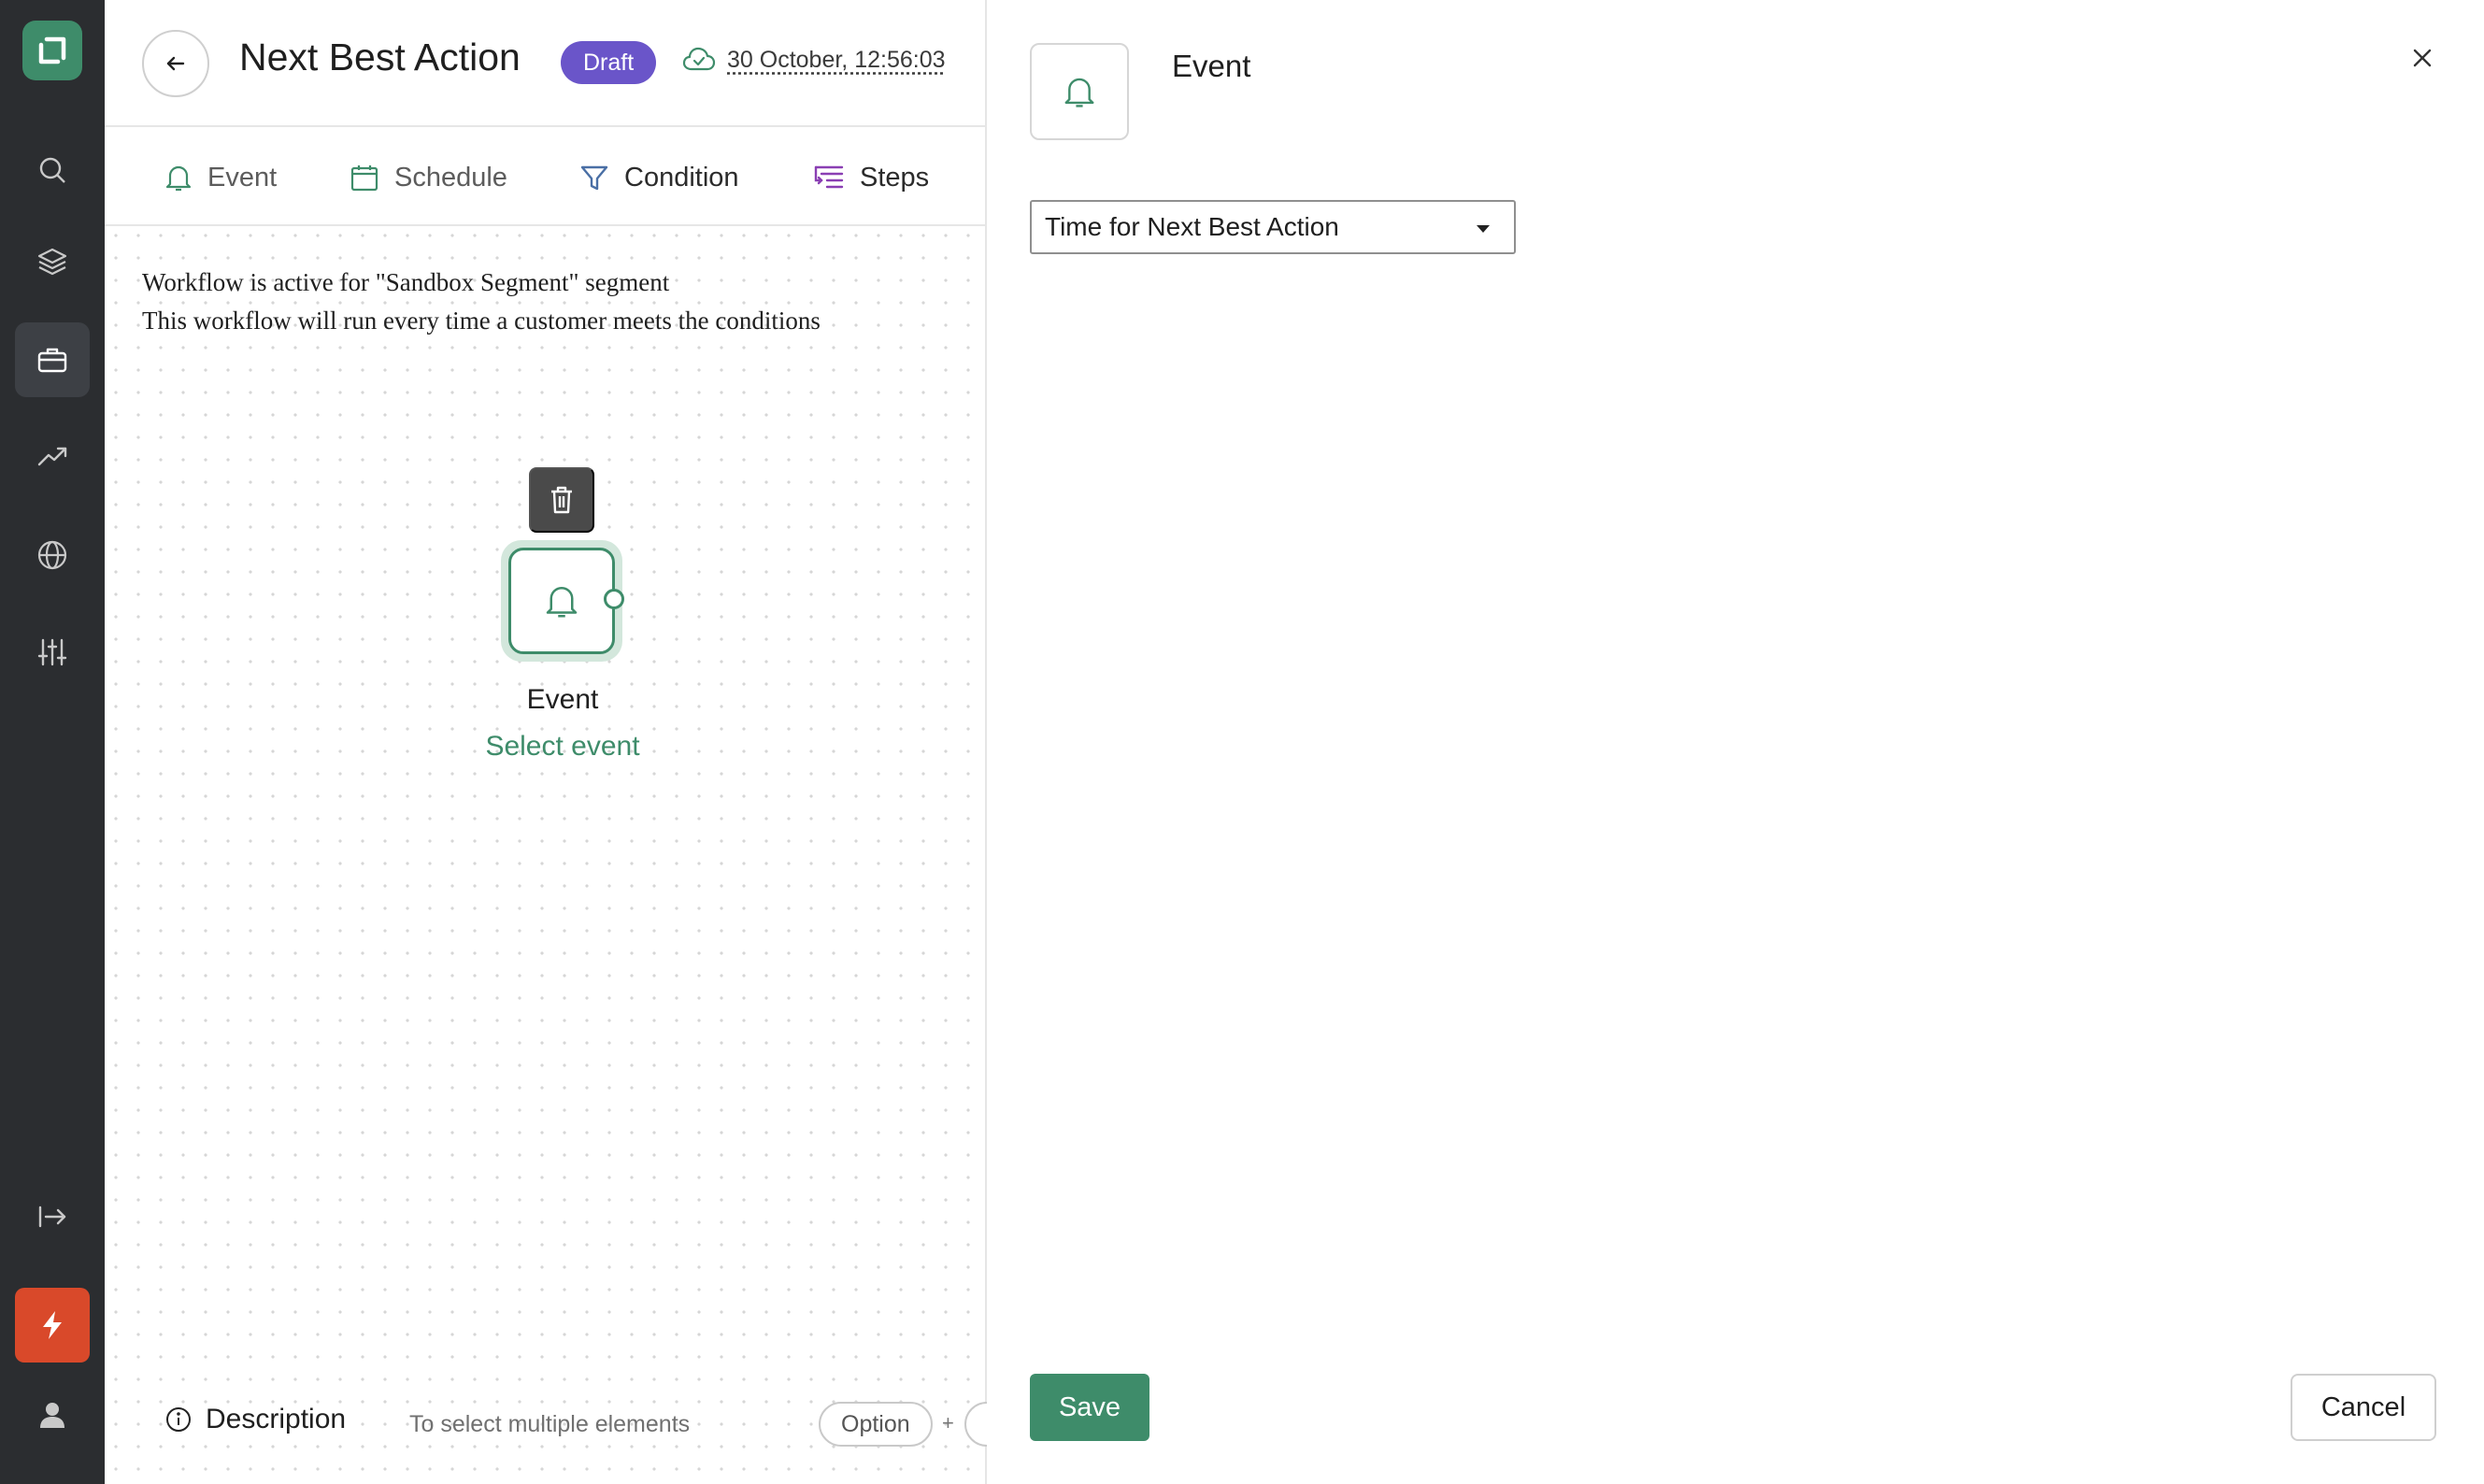 This screenshot has height=1484, width=2484. What do you see at coordinates (614, 599) in the screenshot?
I see `node-output-port` at bounding box center [614, 599].